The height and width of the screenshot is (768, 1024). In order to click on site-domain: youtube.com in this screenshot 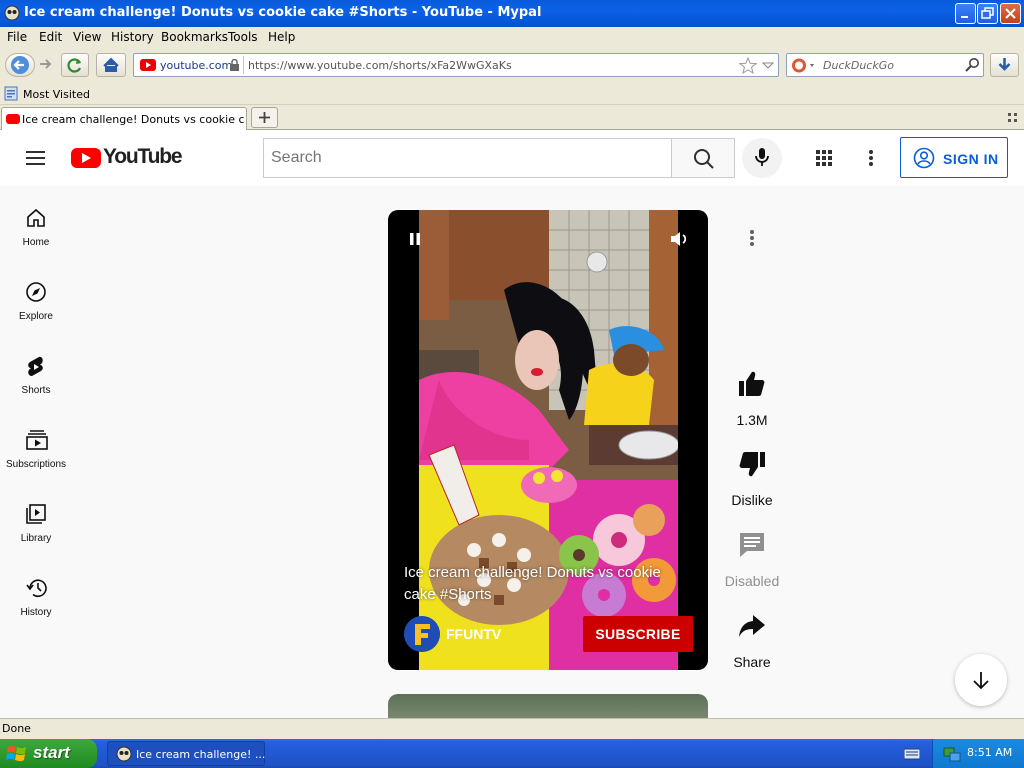, I will do `click(196, 65)`.